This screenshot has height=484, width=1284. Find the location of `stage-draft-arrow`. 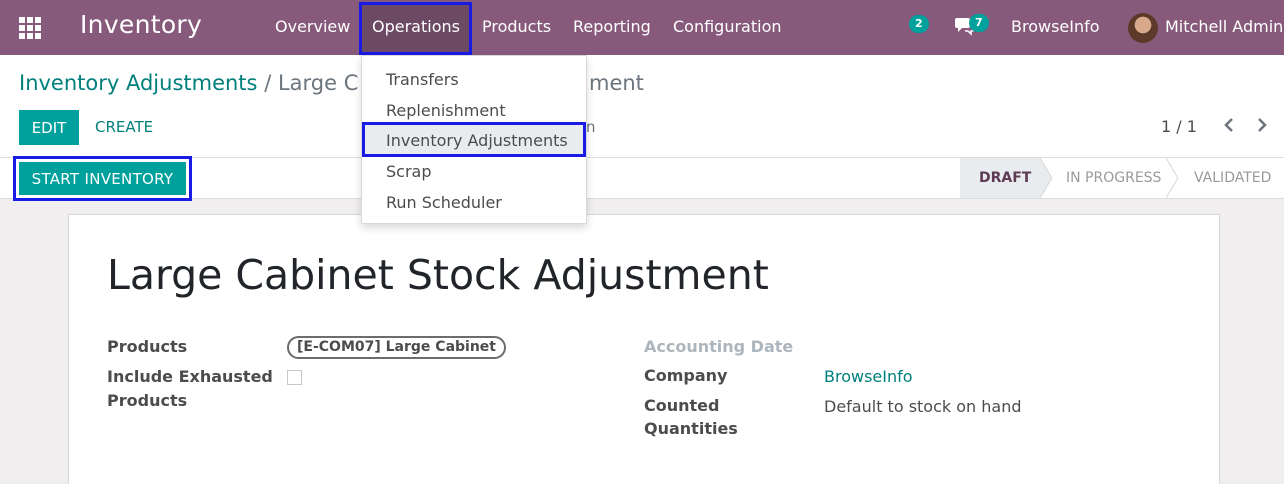

stage-draft-arrow is located at coordinates (1046, 178).